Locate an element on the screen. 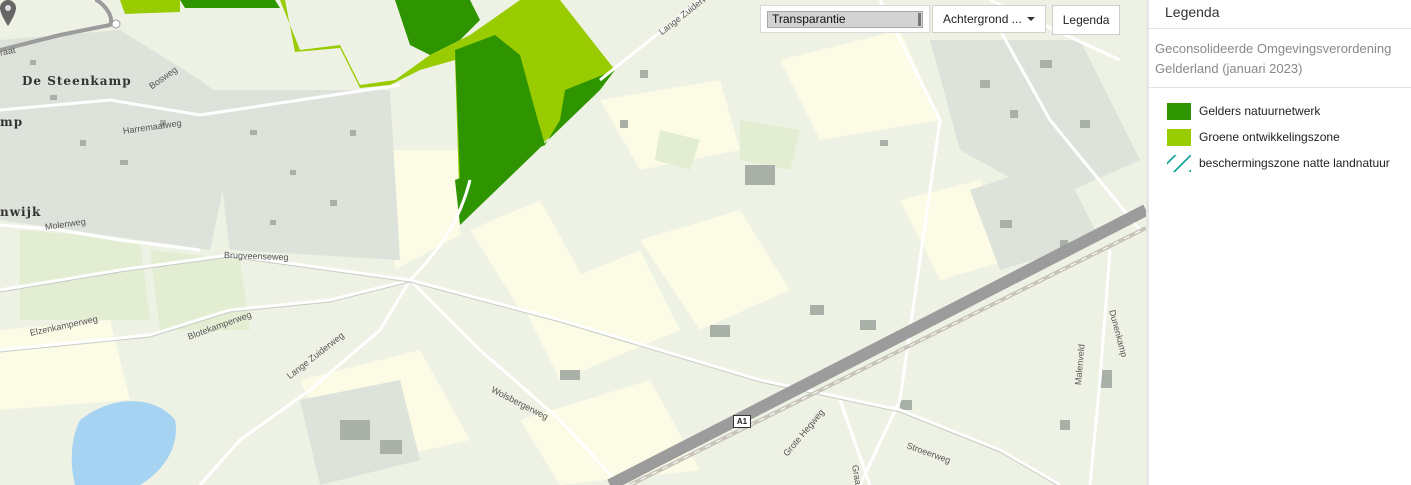 The width and height of the screenshot is (1411, 485). legend-title: Legenda is located at coordinates (1280, 14).